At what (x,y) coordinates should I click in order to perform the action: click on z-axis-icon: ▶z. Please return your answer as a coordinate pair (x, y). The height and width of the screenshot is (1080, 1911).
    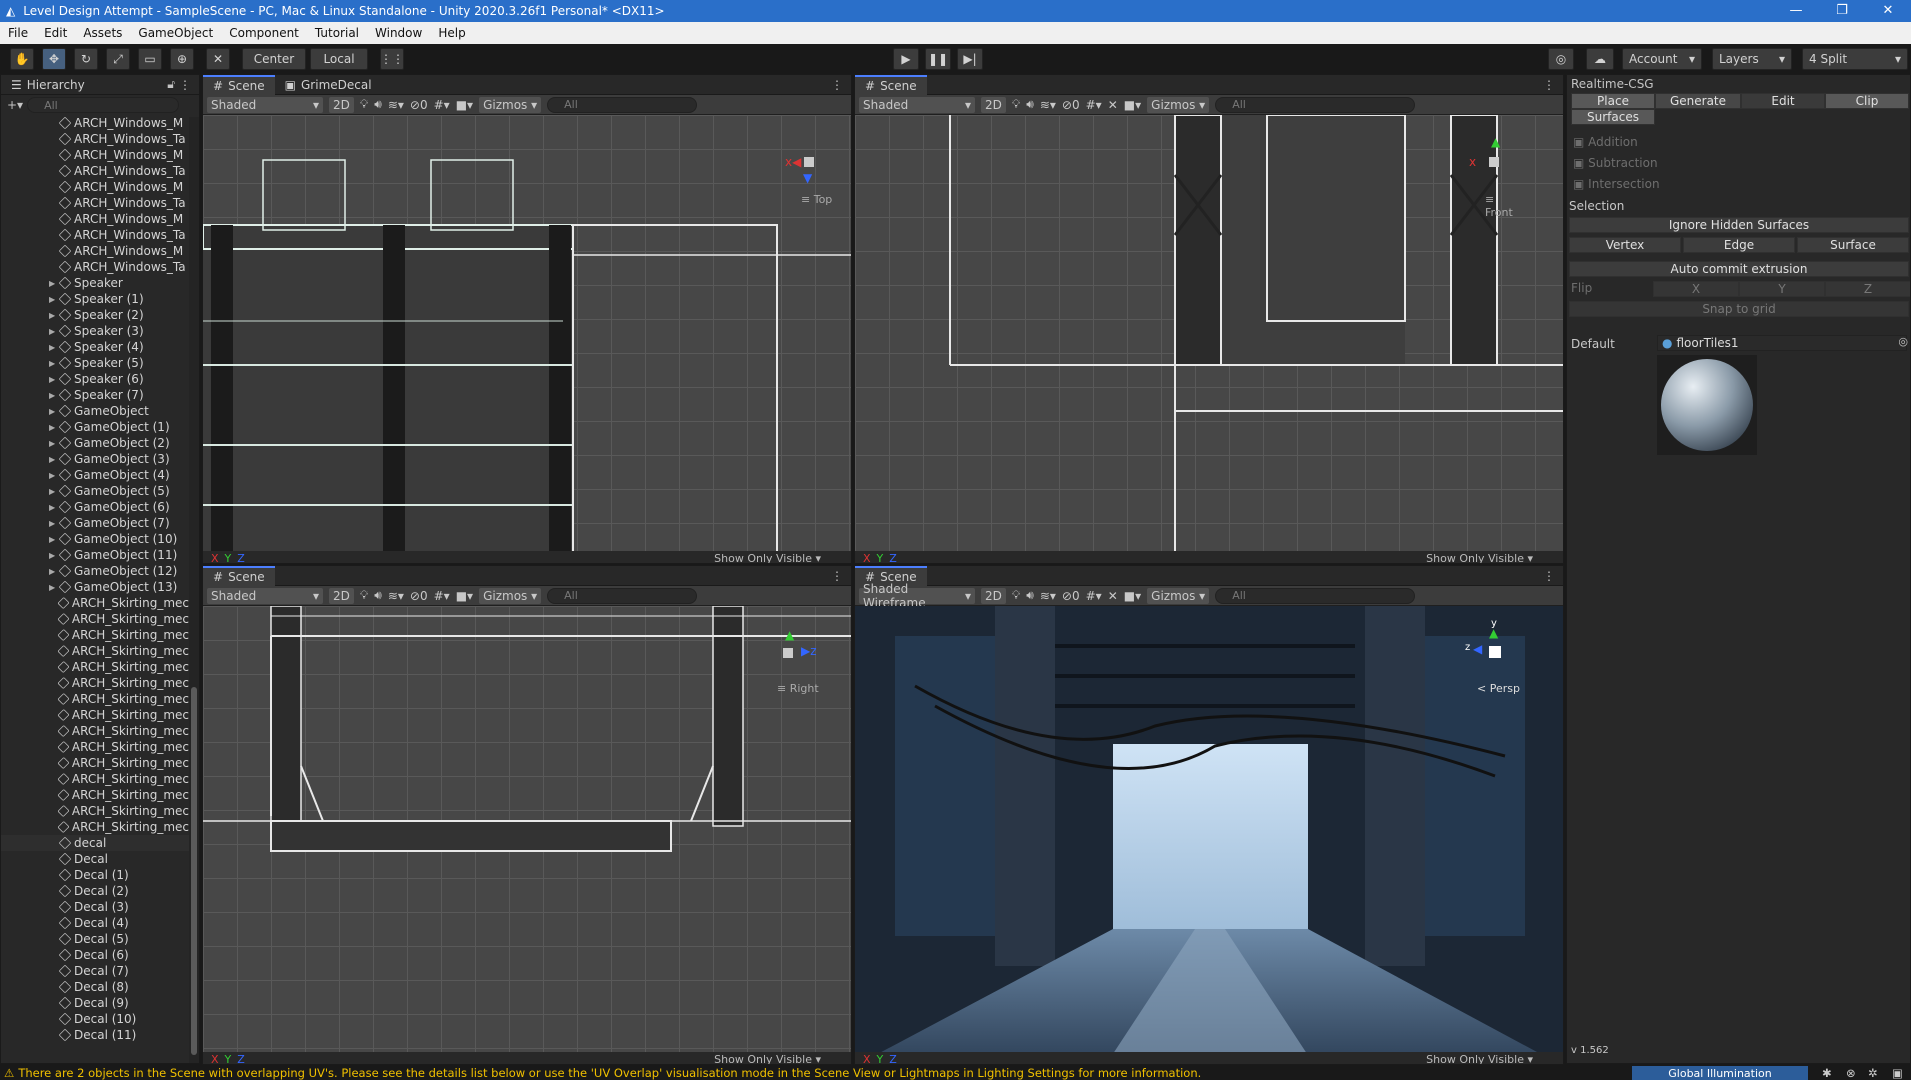
    Looking at the image, I should click on (809, 651).